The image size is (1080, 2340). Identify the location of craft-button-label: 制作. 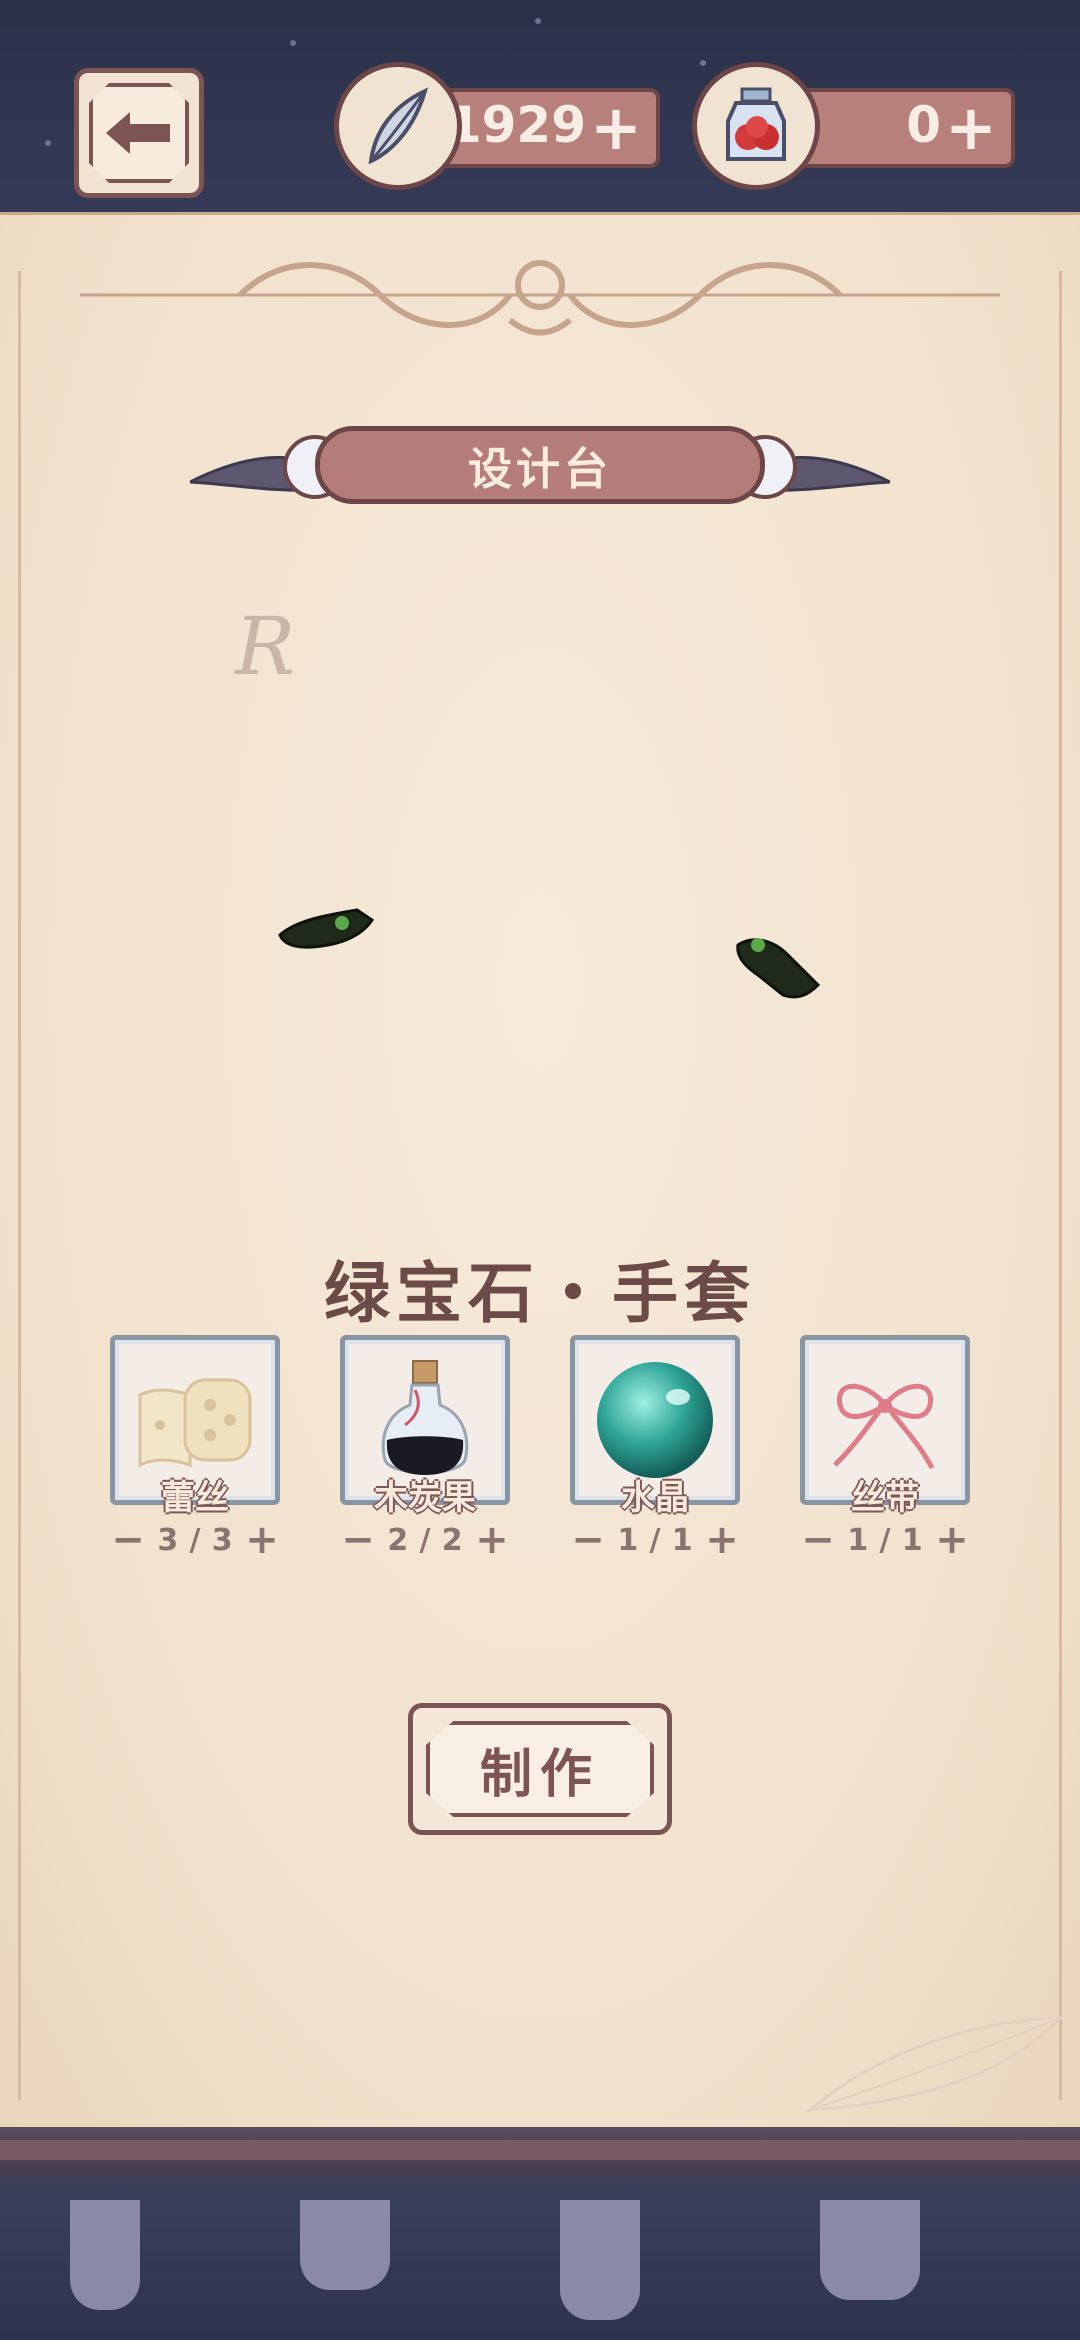
(539, 1774).